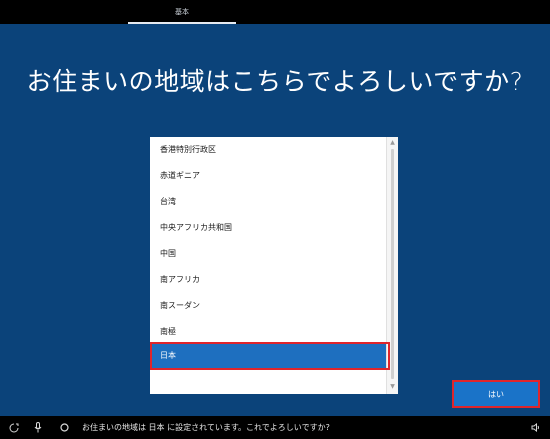  What do you see at coordinates (268, 150) in the screenshot?
I see `region-item-hong-kong: 香港特別行政区` at bounding box center [268, 150].